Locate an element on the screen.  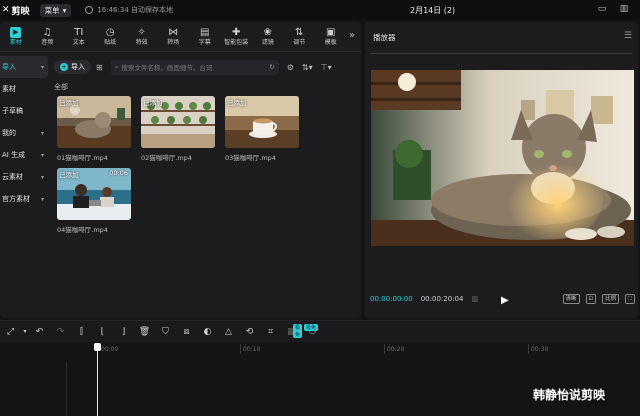
delete-icon: 🗑 is located at coordinates (144, 332).